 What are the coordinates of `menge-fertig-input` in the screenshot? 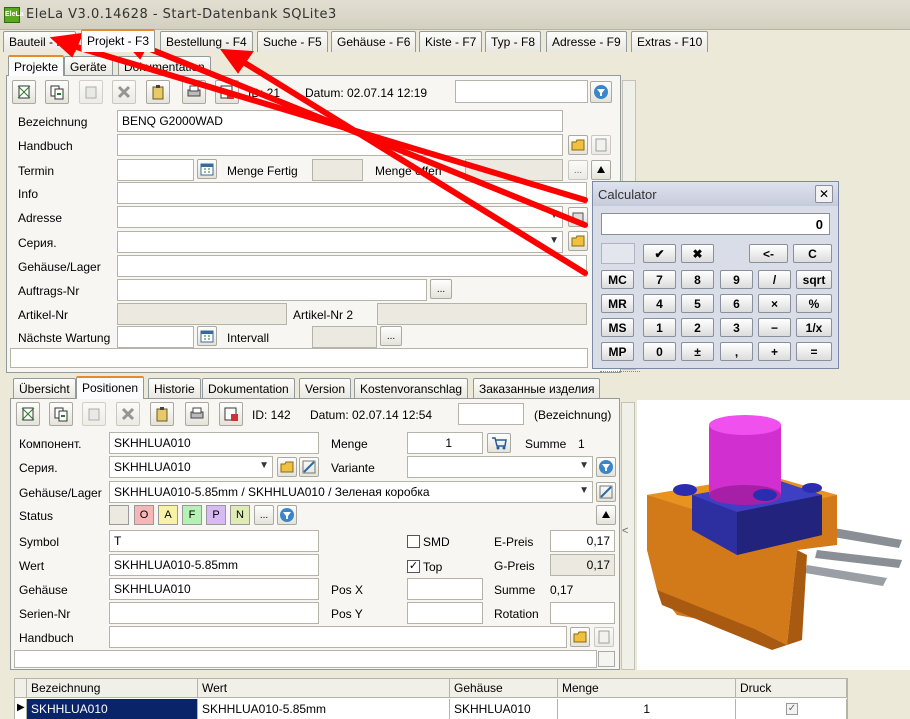 It's located at (337, 170).